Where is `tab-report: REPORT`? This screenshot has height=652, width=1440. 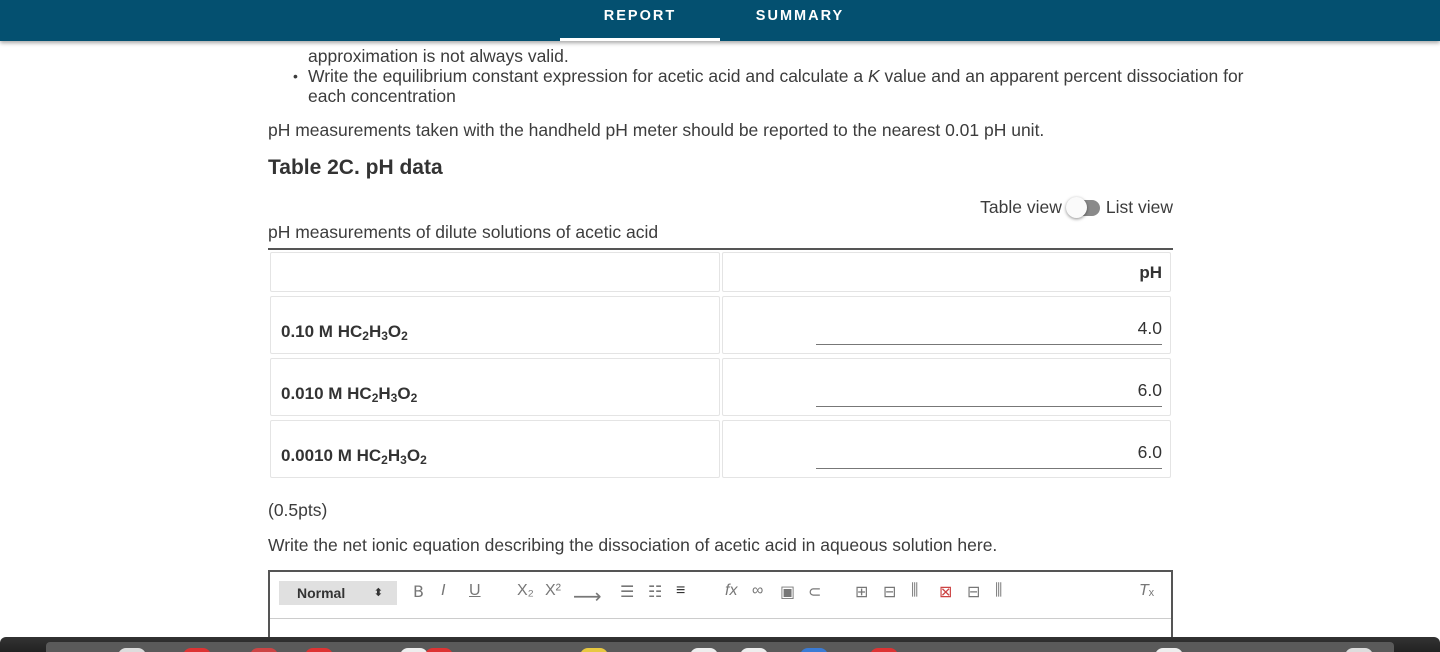
tab-report: REPORT is located at coordinates (640, 20).